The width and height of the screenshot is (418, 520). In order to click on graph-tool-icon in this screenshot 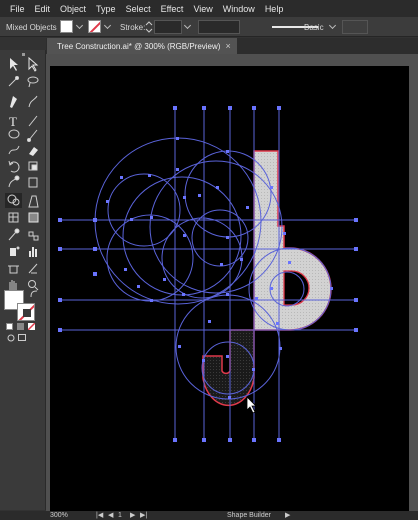, I will do `click(33, 252)`.